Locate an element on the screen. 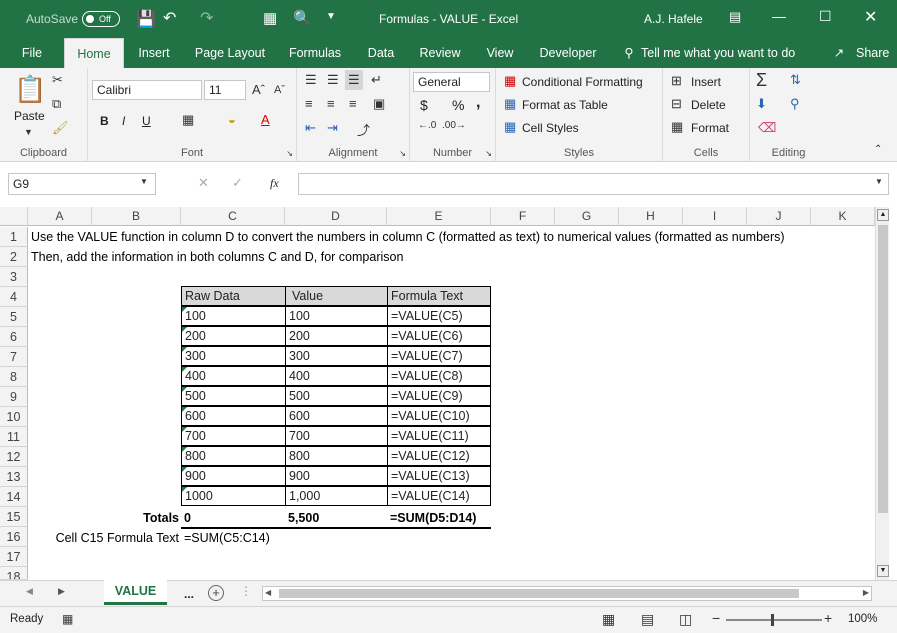 This screenshot has width=897, height=633. column-header: E is located at coordinates (439, 216).